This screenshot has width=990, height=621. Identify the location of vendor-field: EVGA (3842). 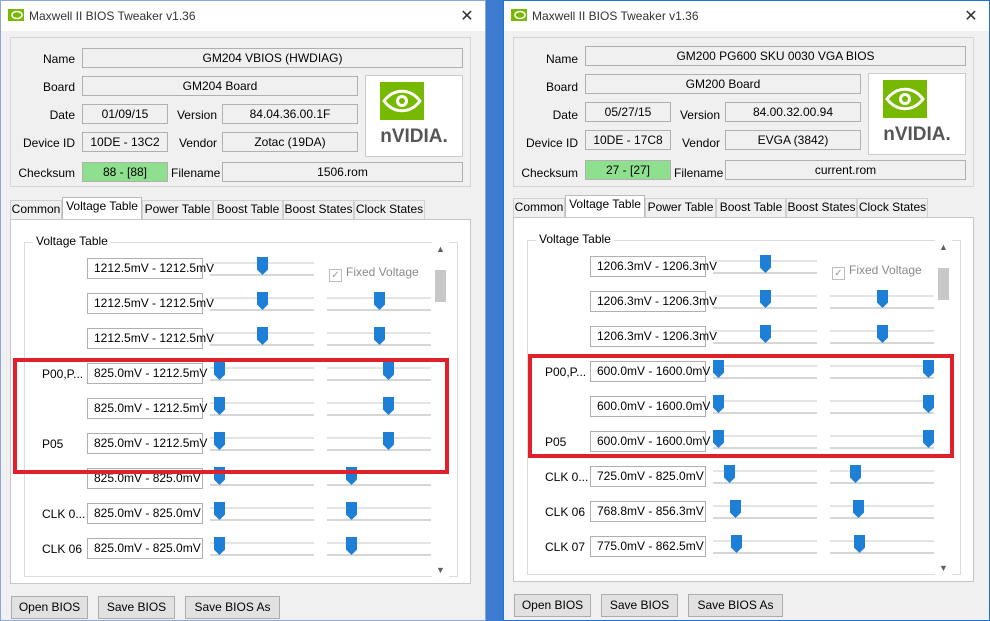
(793, 140).